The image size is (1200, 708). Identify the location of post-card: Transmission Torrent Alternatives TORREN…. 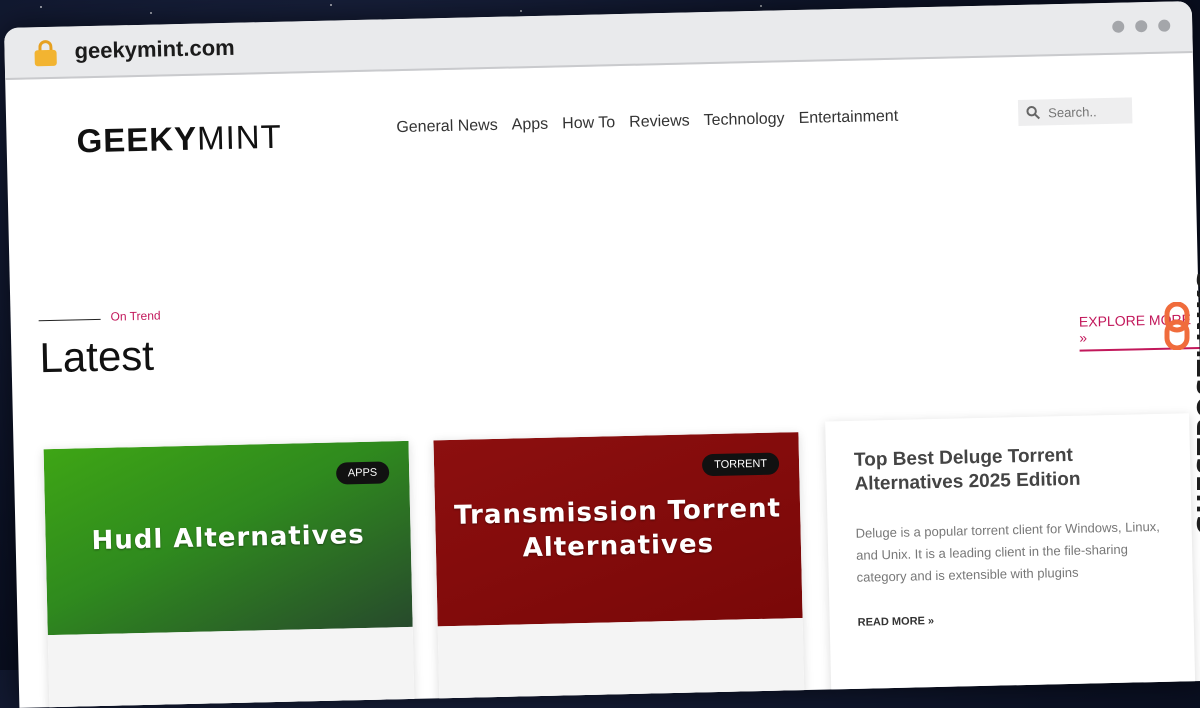
(619, 570).